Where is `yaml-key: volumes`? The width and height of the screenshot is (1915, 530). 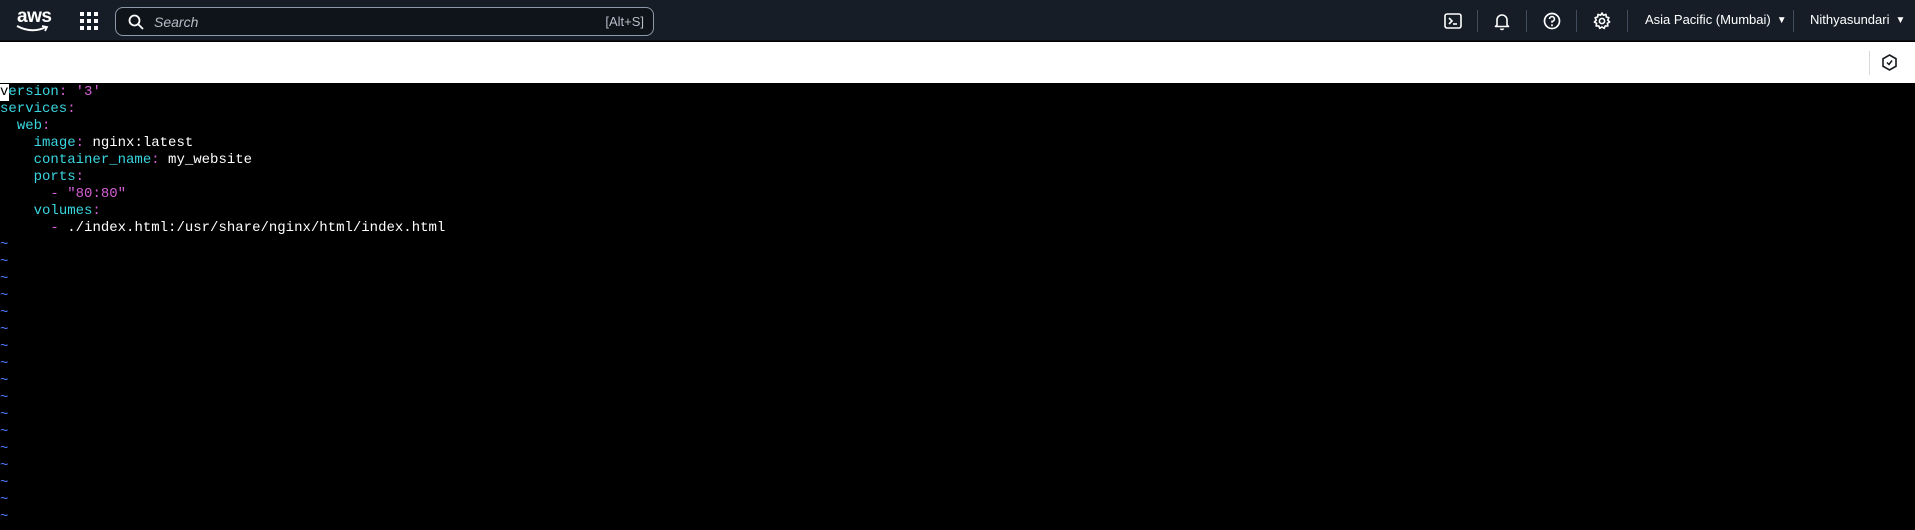
yaml-key: volumes is located at coordinates (63, 211).